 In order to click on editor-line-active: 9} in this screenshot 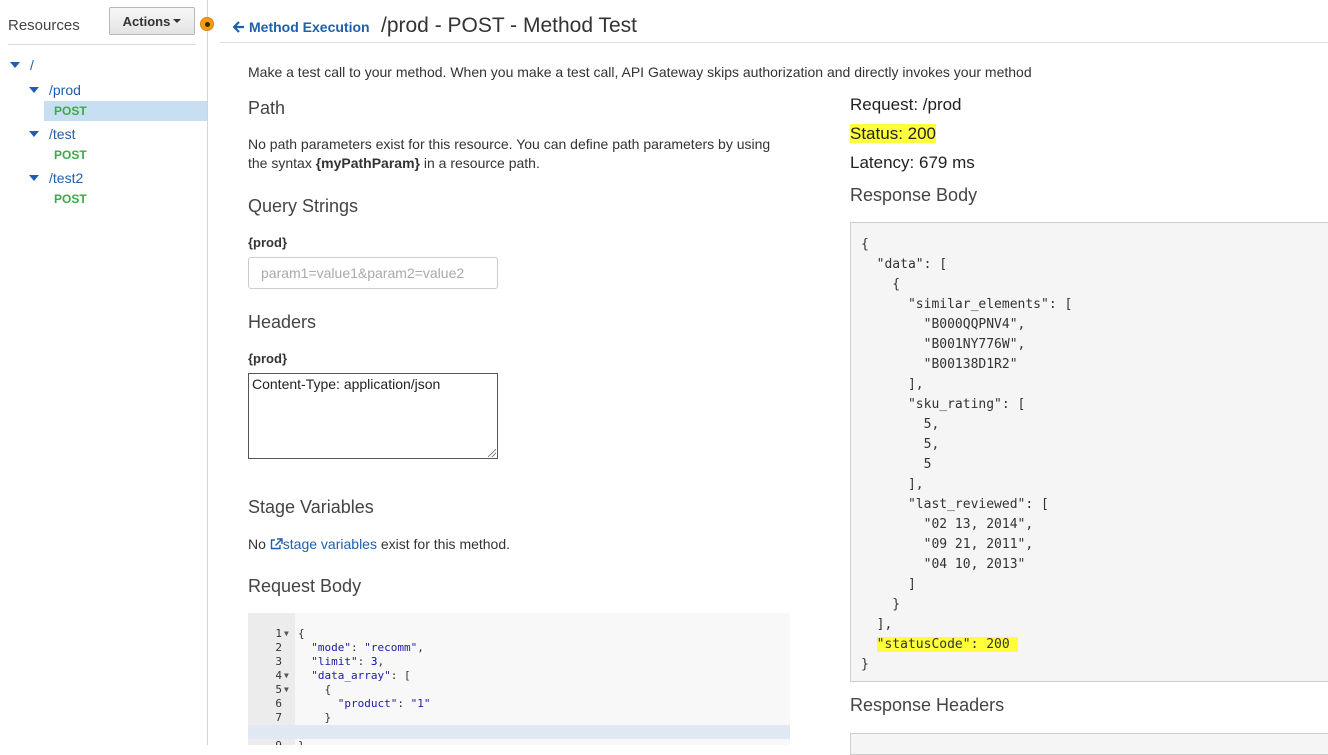, I will do `click(519, 735)`.